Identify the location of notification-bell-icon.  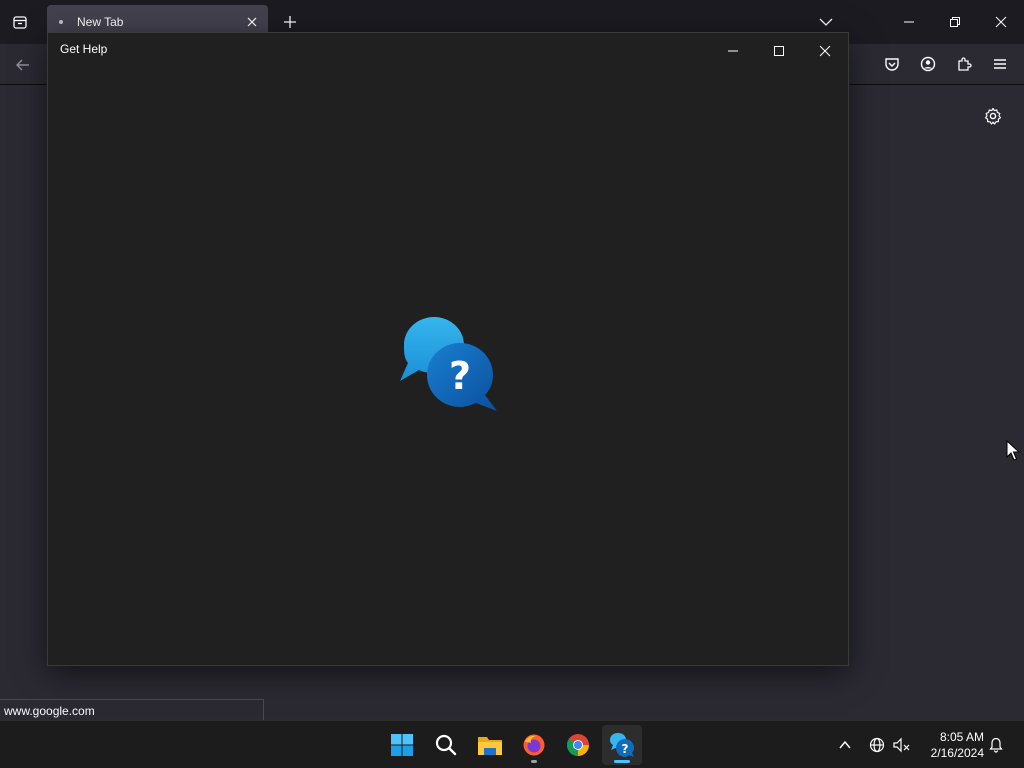
(996, 745).